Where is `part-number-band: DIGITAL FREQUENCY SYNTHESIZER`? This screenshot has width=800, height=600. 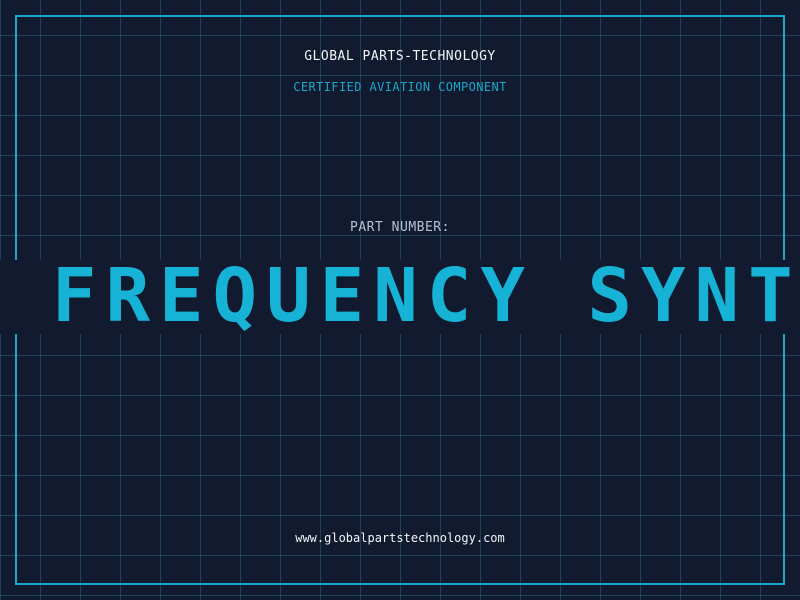
part-number-band: DIGITAL FREQUENCY SYNTHESIZER is located at coordinates (400, 297).